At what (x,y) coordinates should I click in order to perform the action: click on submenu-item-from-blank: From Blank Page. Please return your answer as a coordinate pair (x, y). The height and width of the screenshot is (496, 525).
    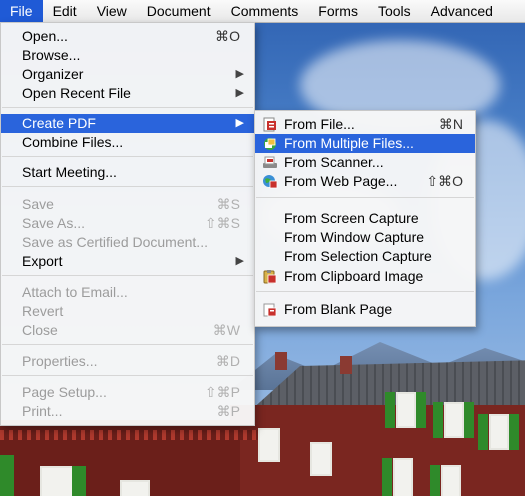
    Looking at the image, I should click on (365, 309).